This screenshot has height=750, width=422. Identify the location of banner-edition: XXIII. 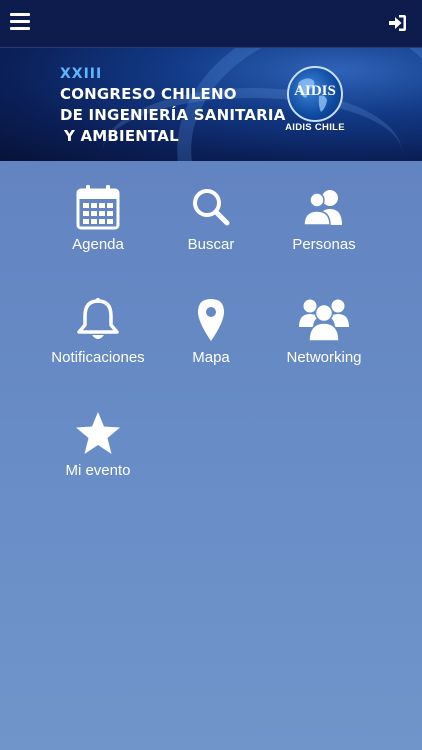
(81, 74).